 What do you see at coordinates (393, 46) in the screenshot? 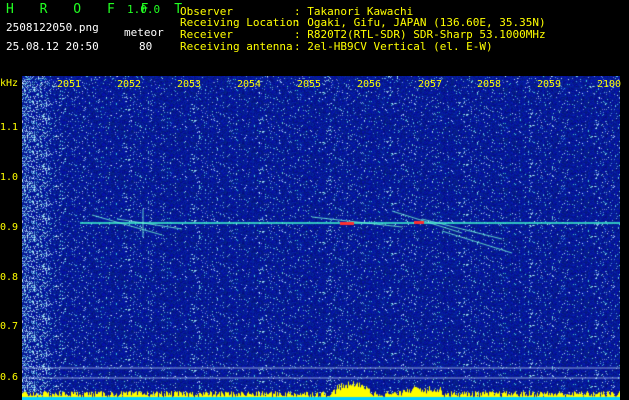
I see `info-value-antenna: : 2el-HB9CV Vertical (el. E-W)` at bounding box center [393, 46].